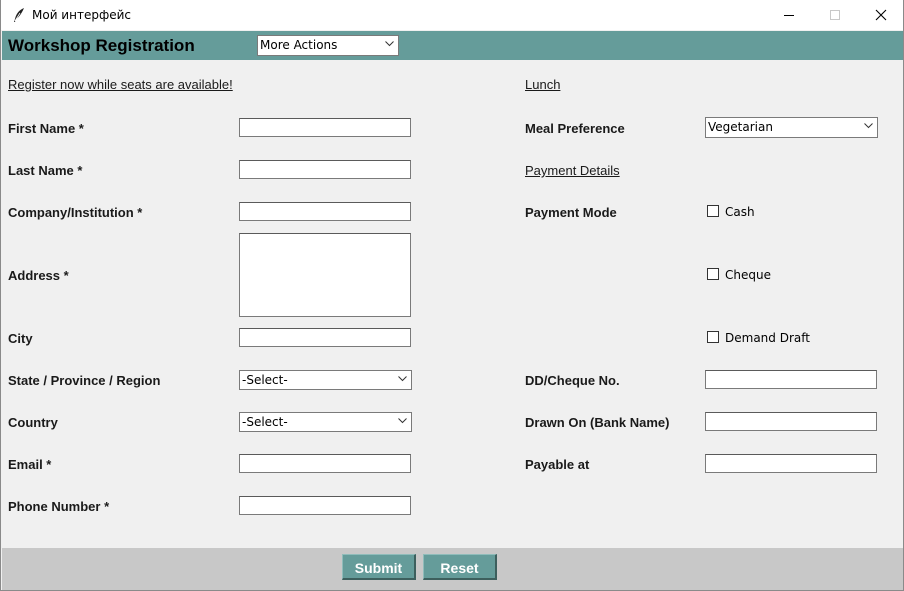 The width and height of the screenshot is (904, 591). Describe the element at coordinates (325, 337) in the screenshot. I see `city-field` at that location.